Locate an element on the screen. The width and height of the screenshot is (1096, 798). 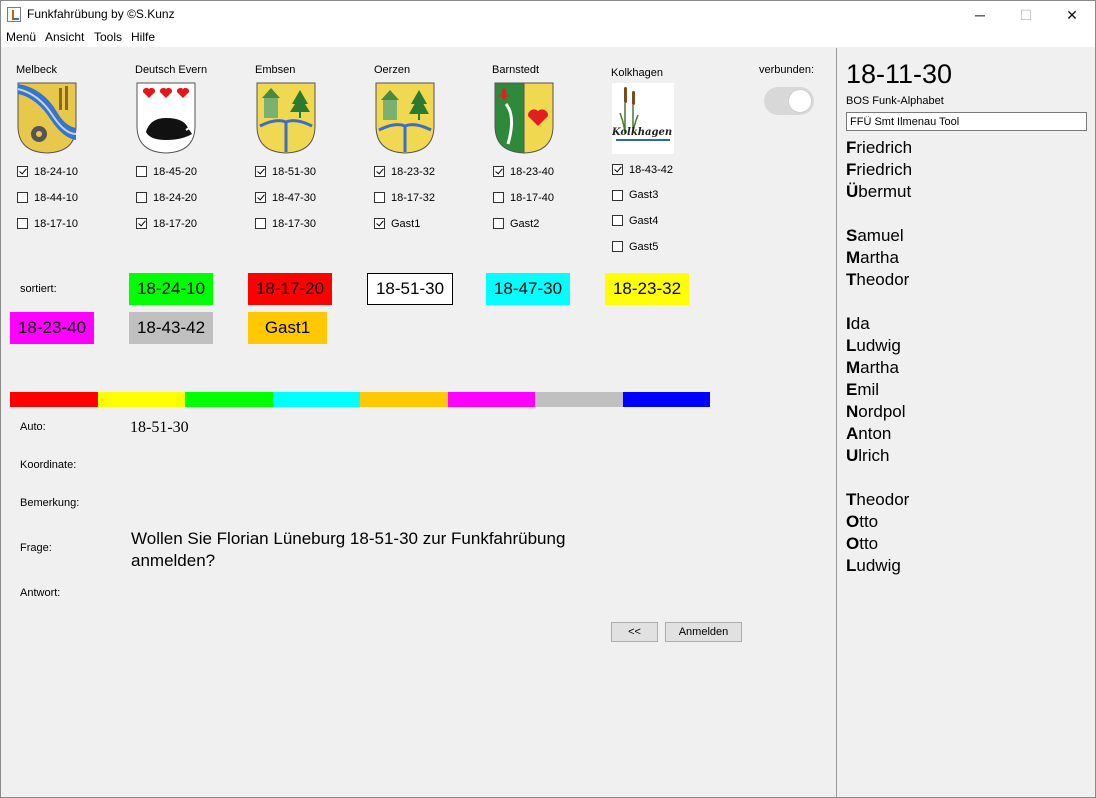
callsign-checkbox-row: Gast4 is located at coordinates (635, 220).